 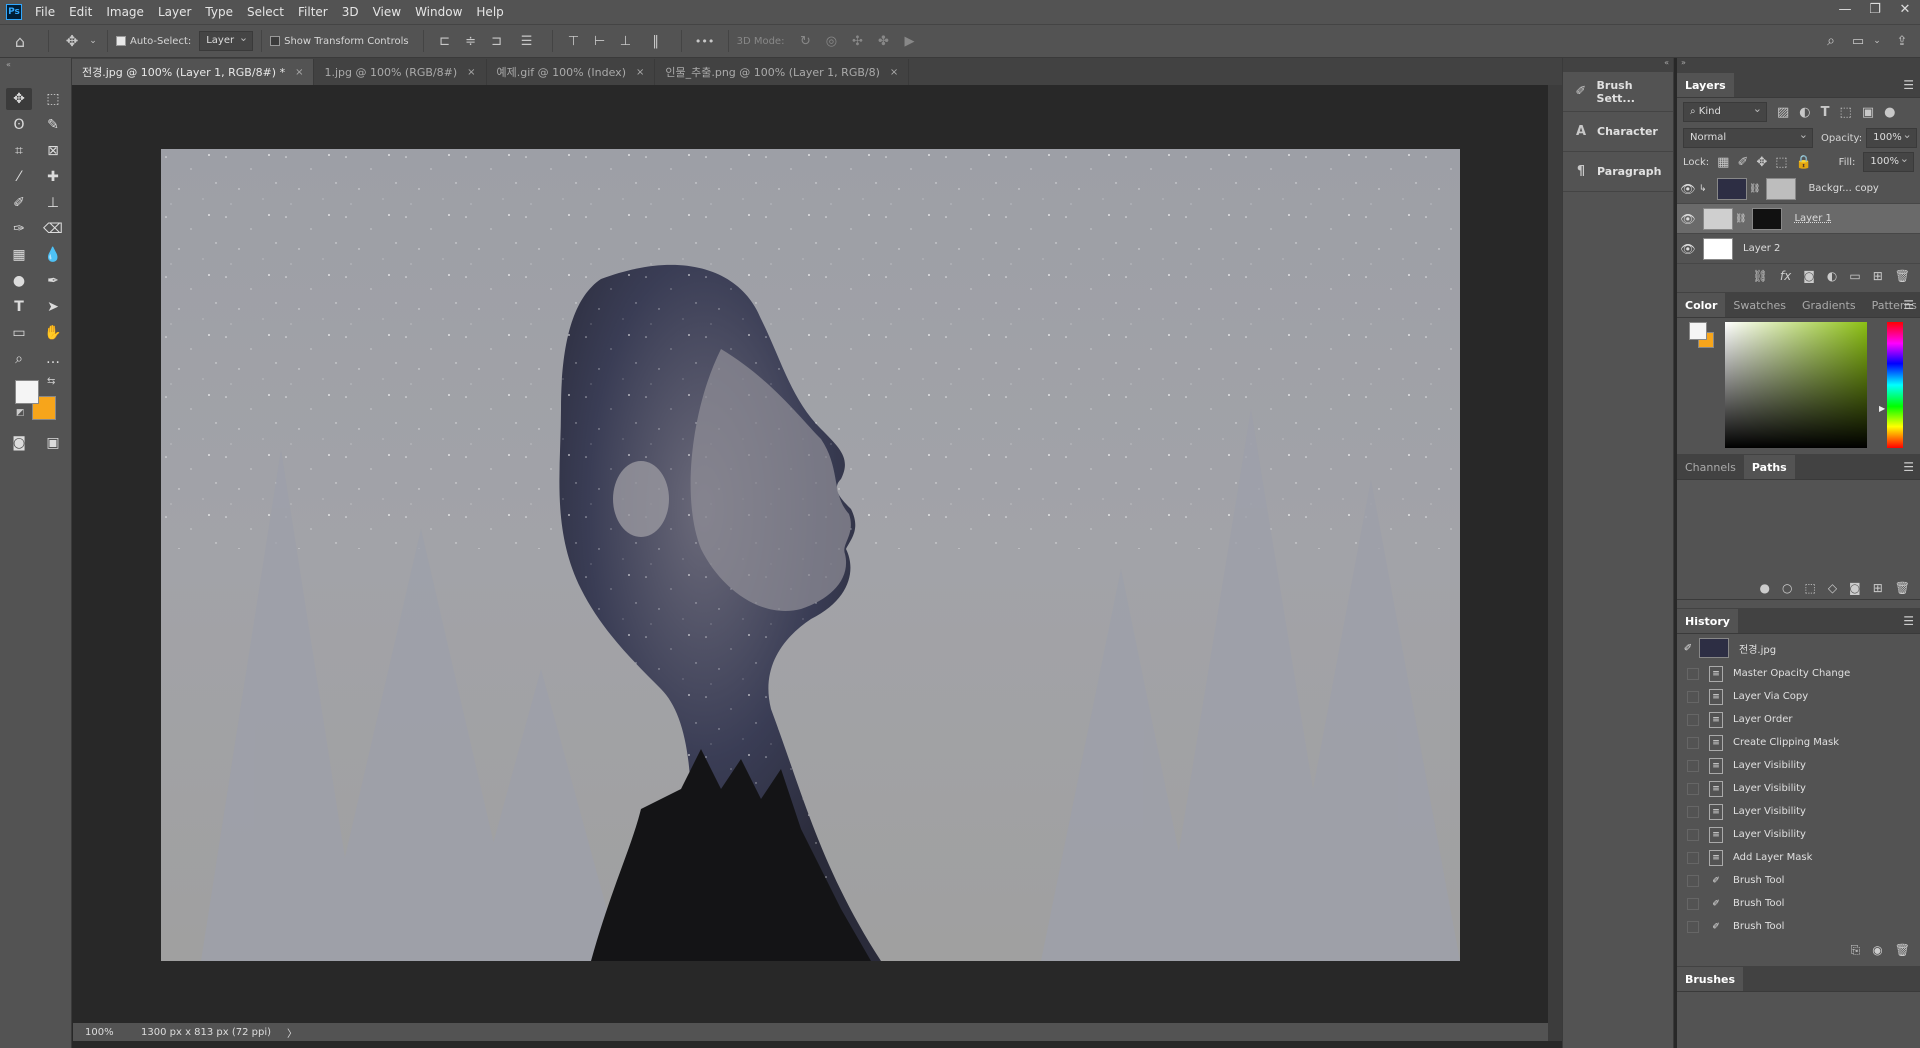 I want to click on foreground-color-swatch-top, so click(x=27, y=392).